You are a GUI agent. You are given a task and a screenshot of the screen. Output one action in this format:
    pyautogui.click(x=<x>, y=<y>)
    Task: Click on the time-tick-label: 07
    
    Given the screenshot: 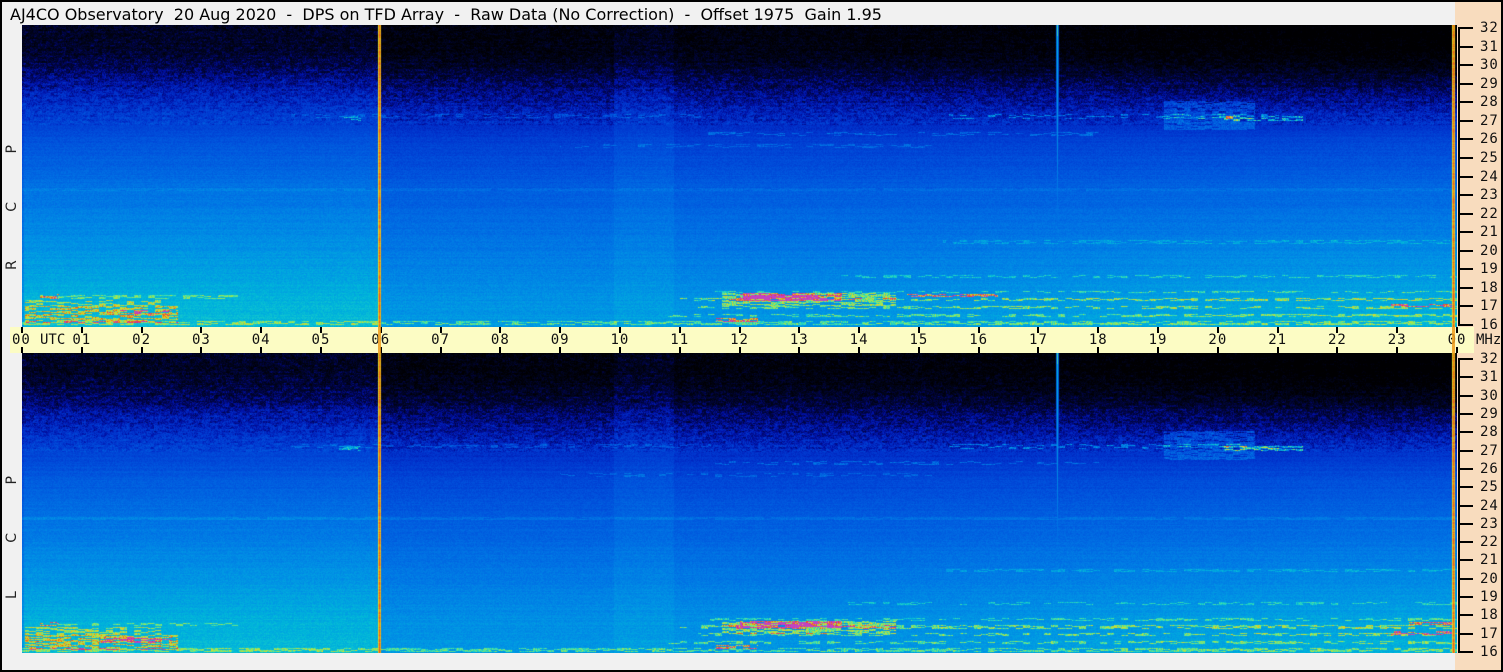 What is the action you would take?
    pyautogui.click(x=440, y=340)
    